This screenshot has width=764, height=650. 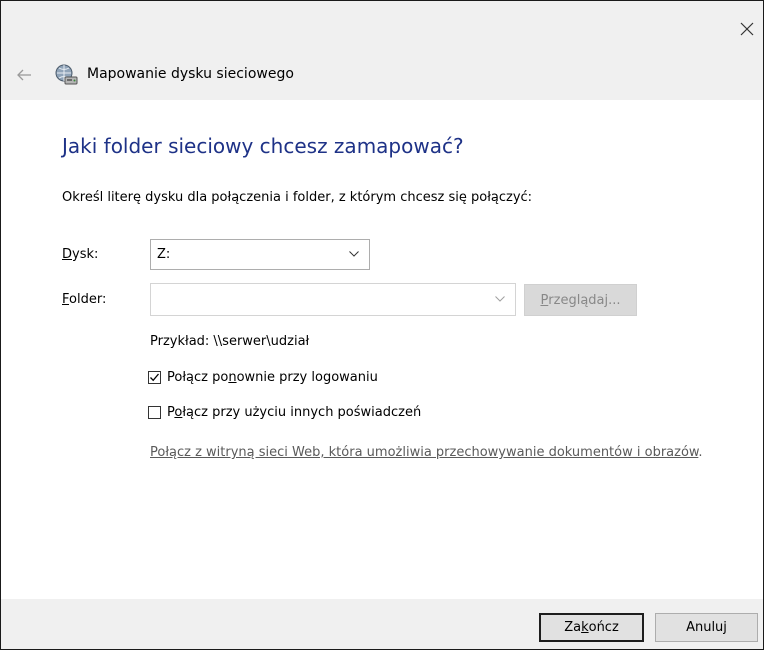 What do you see at coordinates (263, 146) in the screenshot?
I see `page-title: Jaki folder sieciowy chcesz zamapować?` at bounding box center [263, 146].